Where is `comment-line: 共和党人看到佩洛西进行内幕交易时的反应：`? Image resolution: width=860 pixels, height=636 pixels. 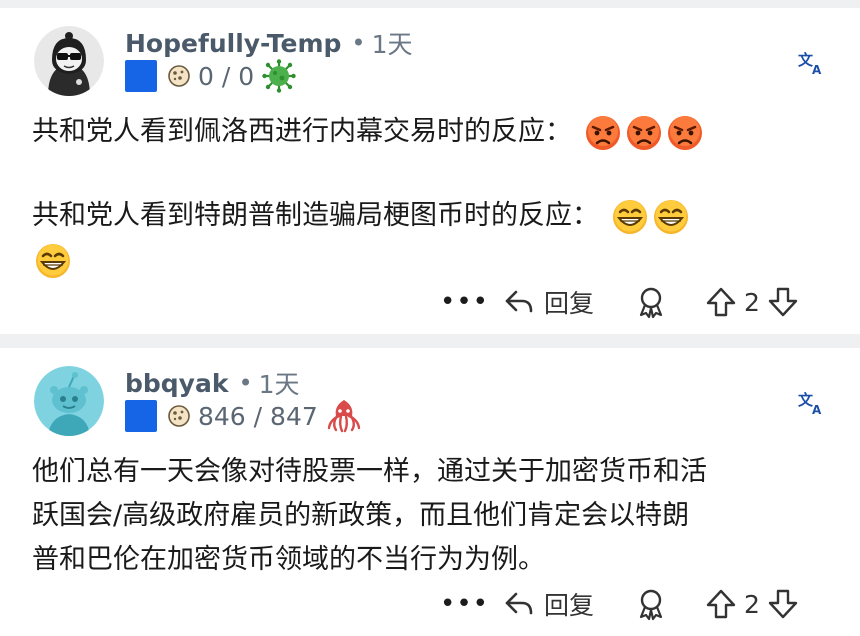 comment-line: 共和党人看到佩洛西进行内幕交易时的反应： is located at coordinates (432, 132).